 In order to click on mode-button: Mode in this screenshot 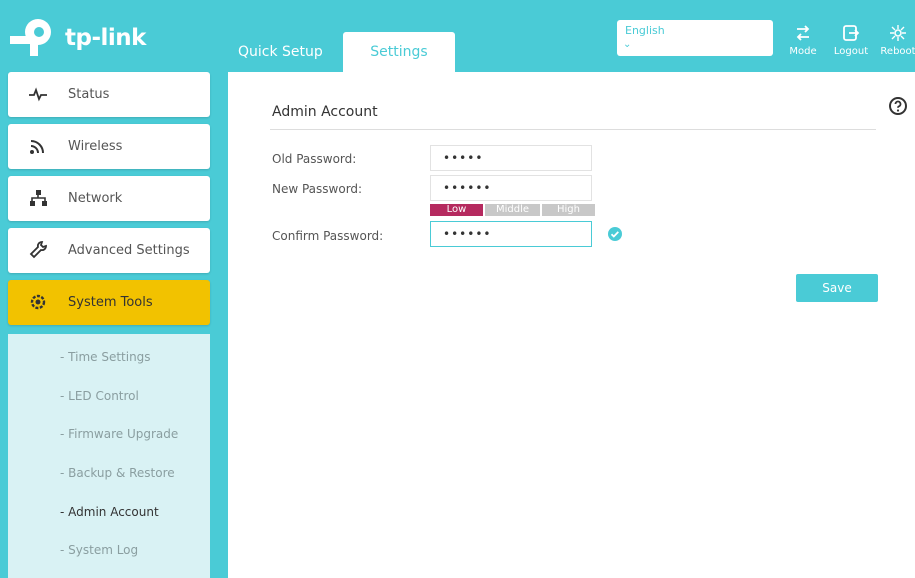, I will do `click(803, 44)`.